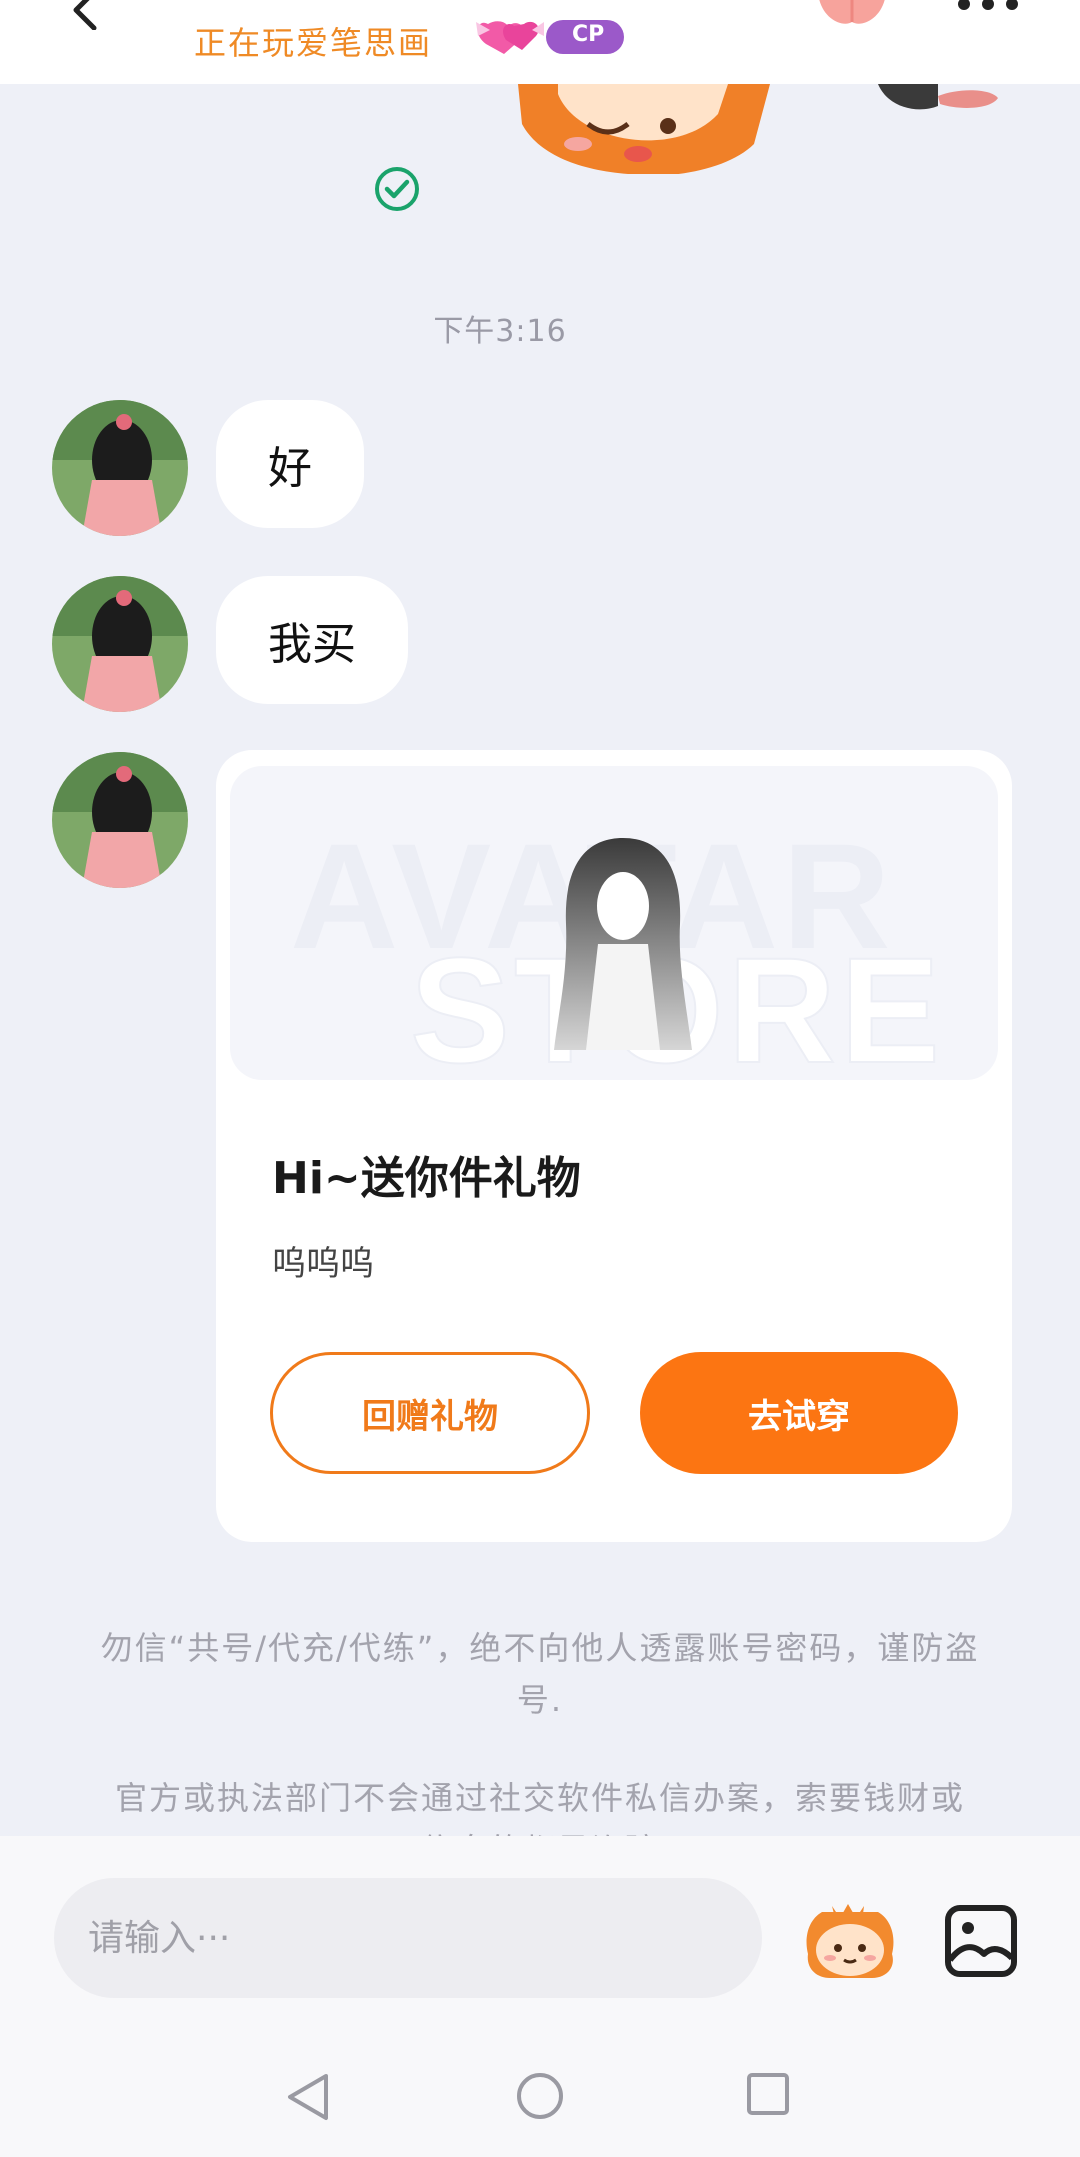 The image size is (1080, 2157). I want to click on system-navigation-bar, so click(540, 2084).